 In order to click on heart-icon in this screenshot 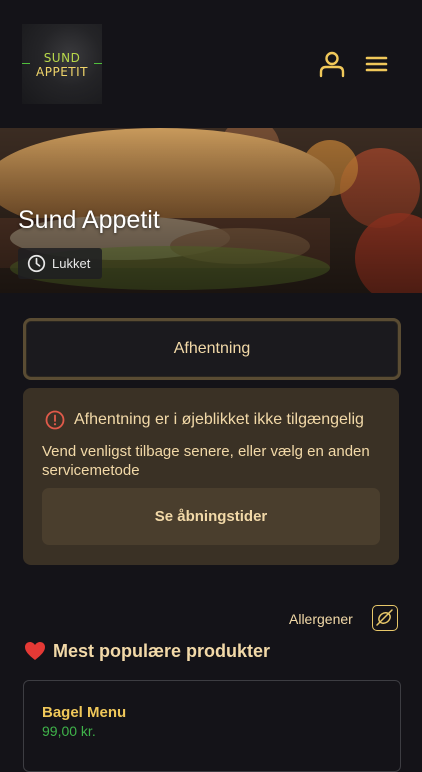, I will do `click(35, 651)`.